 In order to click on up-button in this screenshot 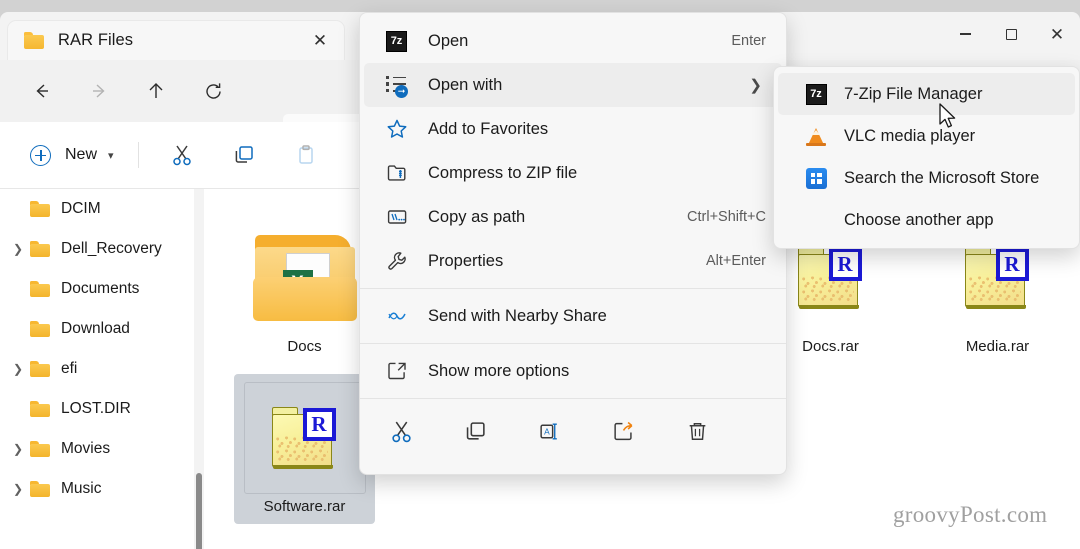, I will do `click(156, 91)`.